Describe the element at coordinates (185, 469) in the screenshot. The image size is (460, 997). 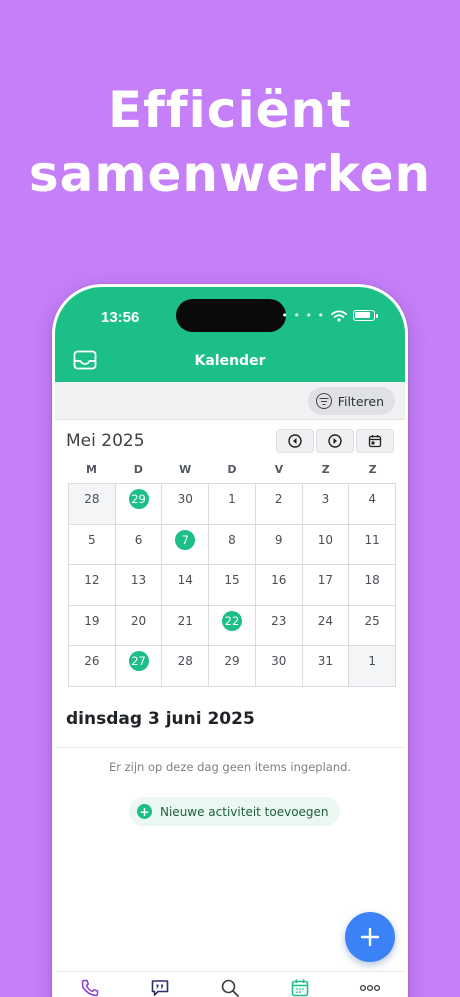
I see `weekday-label: W` at that location.